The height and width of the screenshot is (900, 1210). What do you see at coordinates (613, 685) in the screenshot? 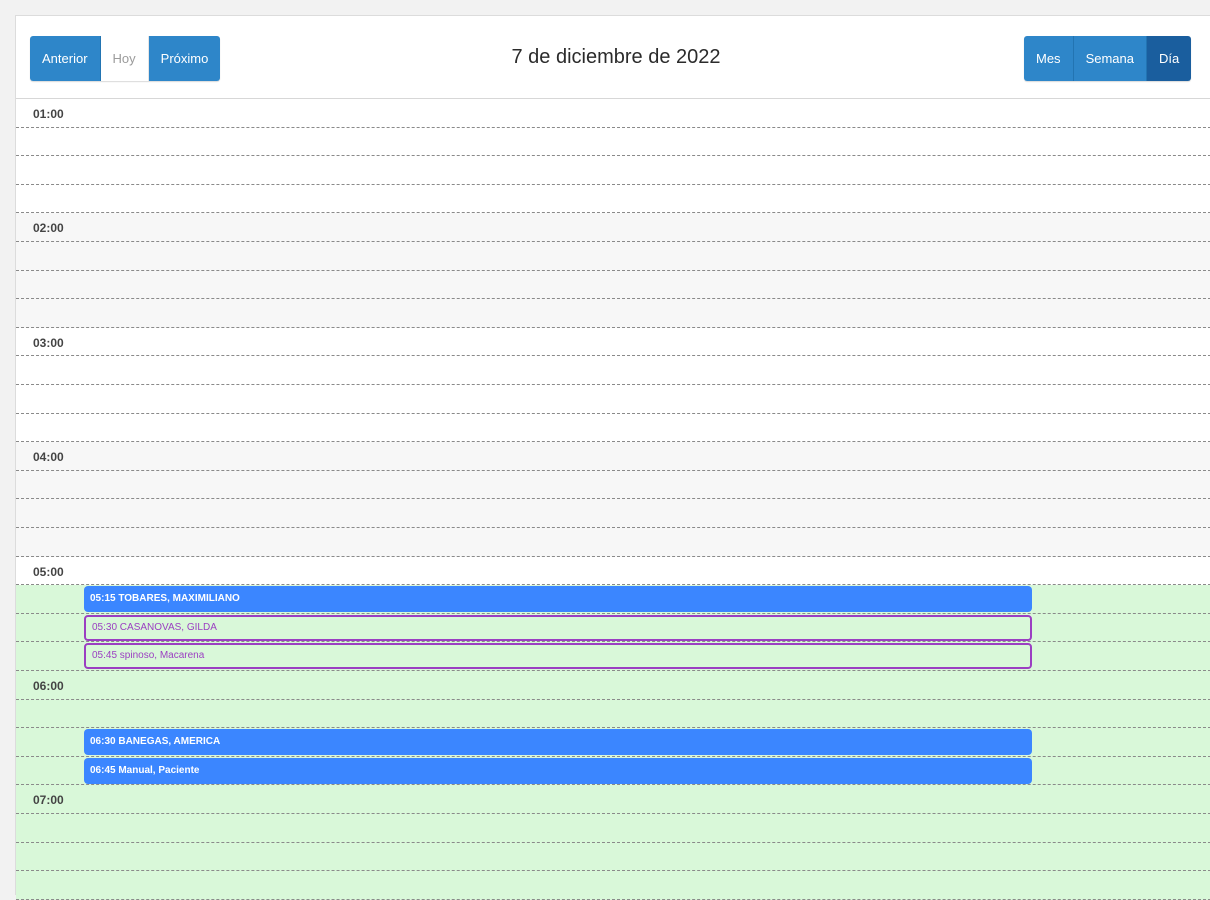
I see `time-slot: 06:00` at bounding box center [613, 685].